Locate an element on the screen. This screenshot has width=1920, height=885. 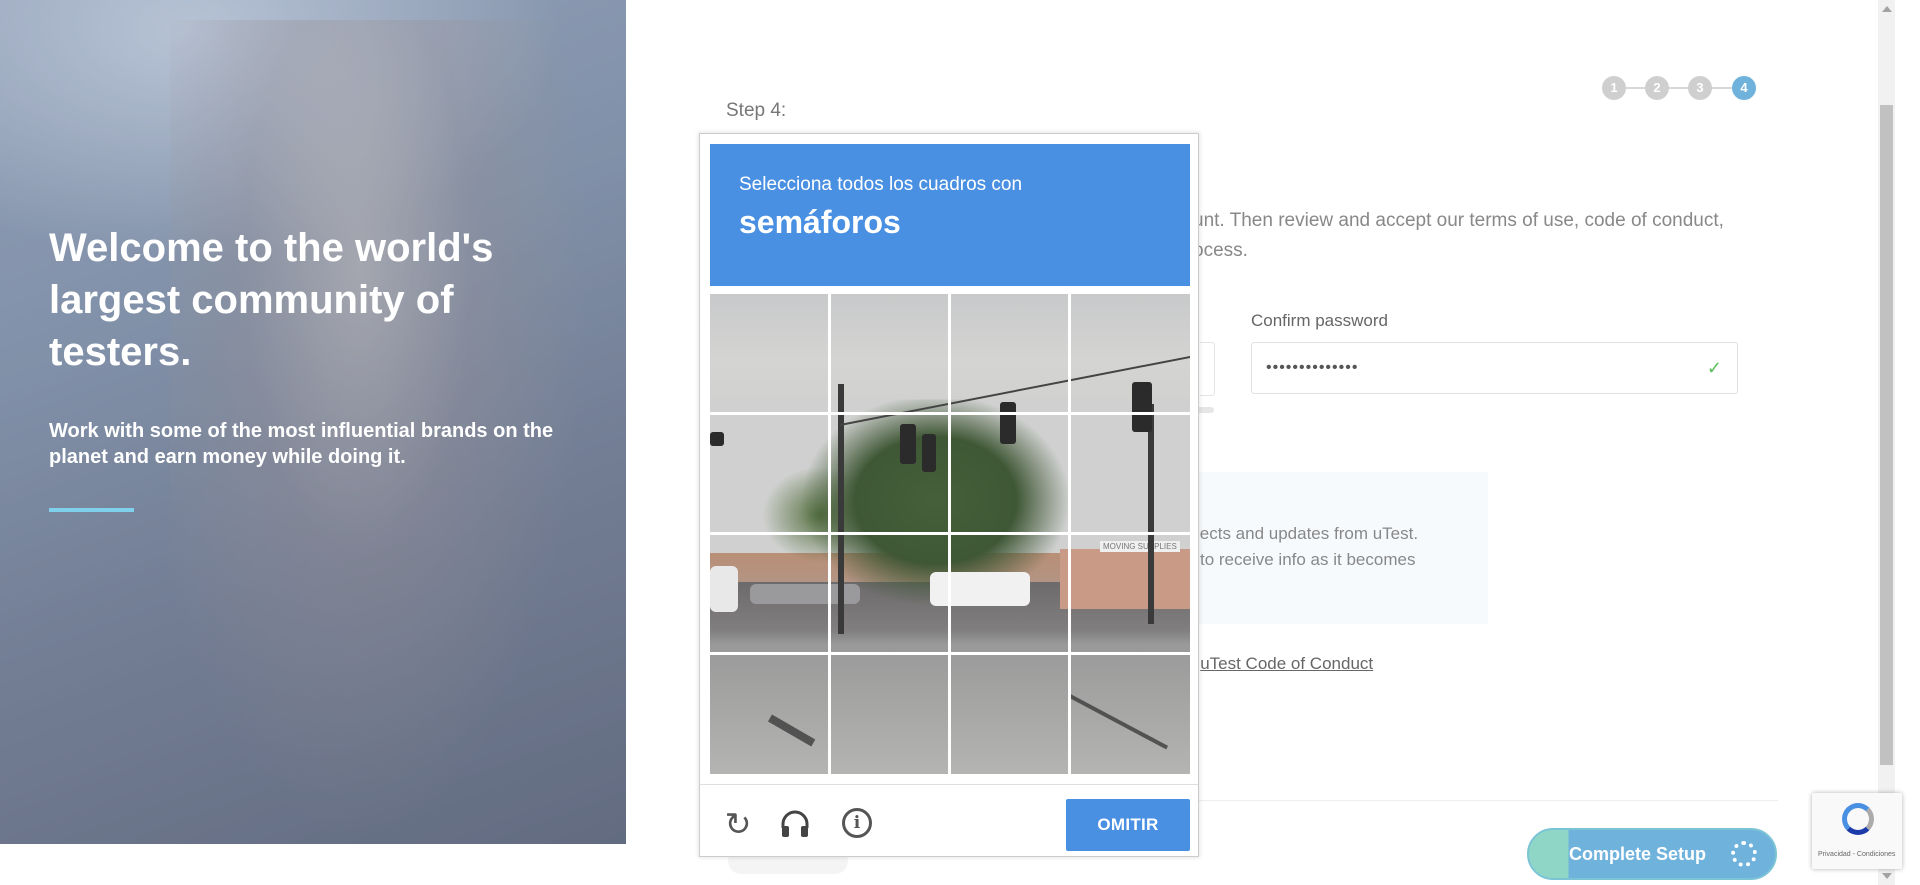
password-field is located at coordinates (1207, 369).